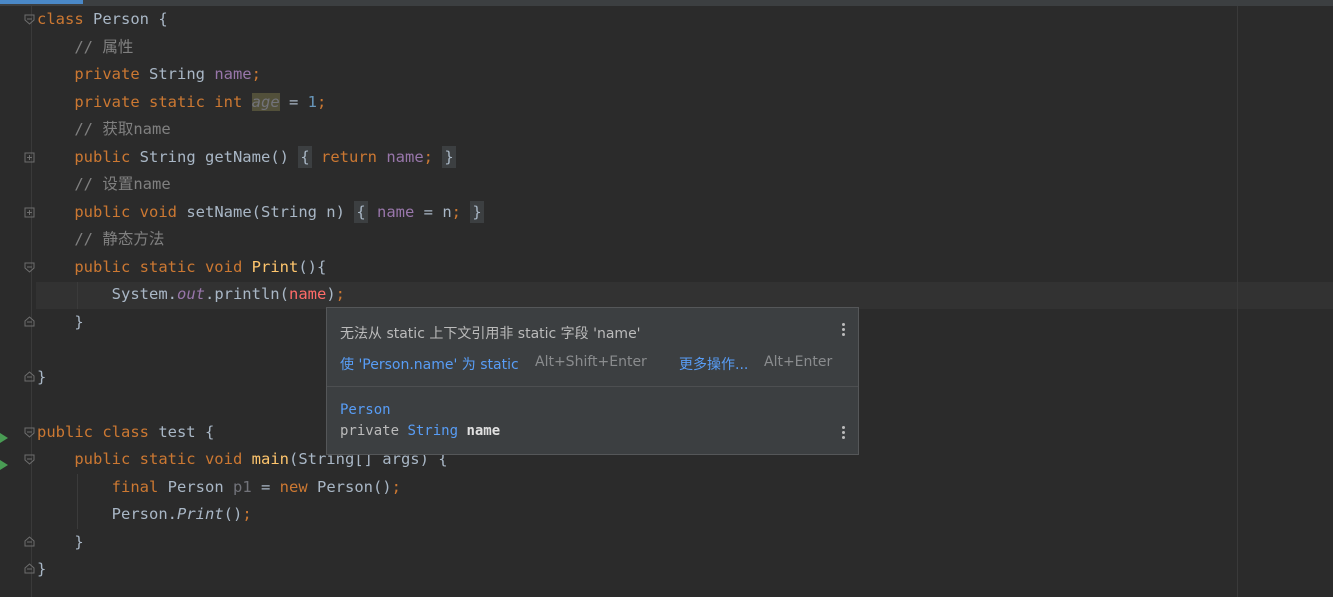 Image resolution: width=1333 pixels, height=597 pixels. Describe the element at coordinates (432, 431) in the screenshot. I see `doc-type-link: String` at that location.